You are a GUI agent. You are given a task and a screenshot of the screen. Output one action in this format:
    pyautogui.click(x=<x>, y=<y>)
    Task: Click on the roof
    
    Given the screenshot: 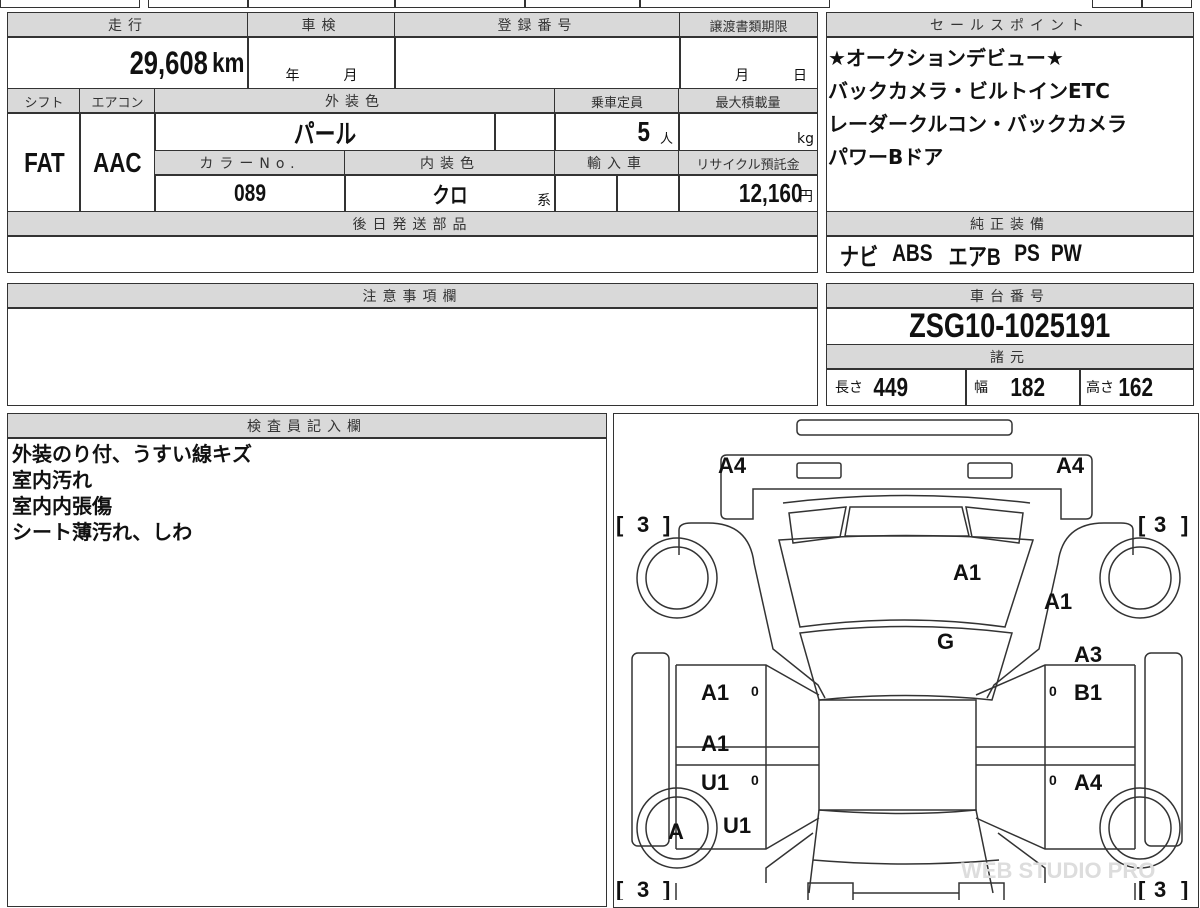 What is the action you would take?
    pyautogui.click(x=906, y=581)
    